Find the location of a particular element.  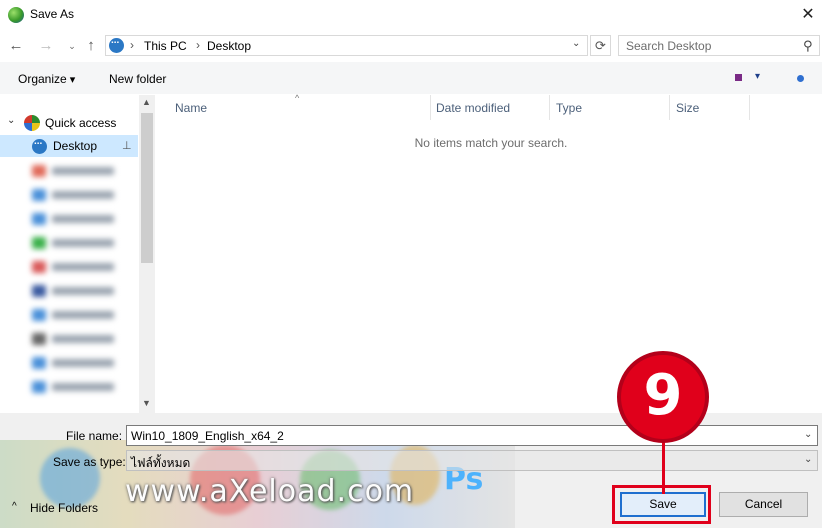

scroll-up-icon: ▲ is located at coordinates (146, 102).